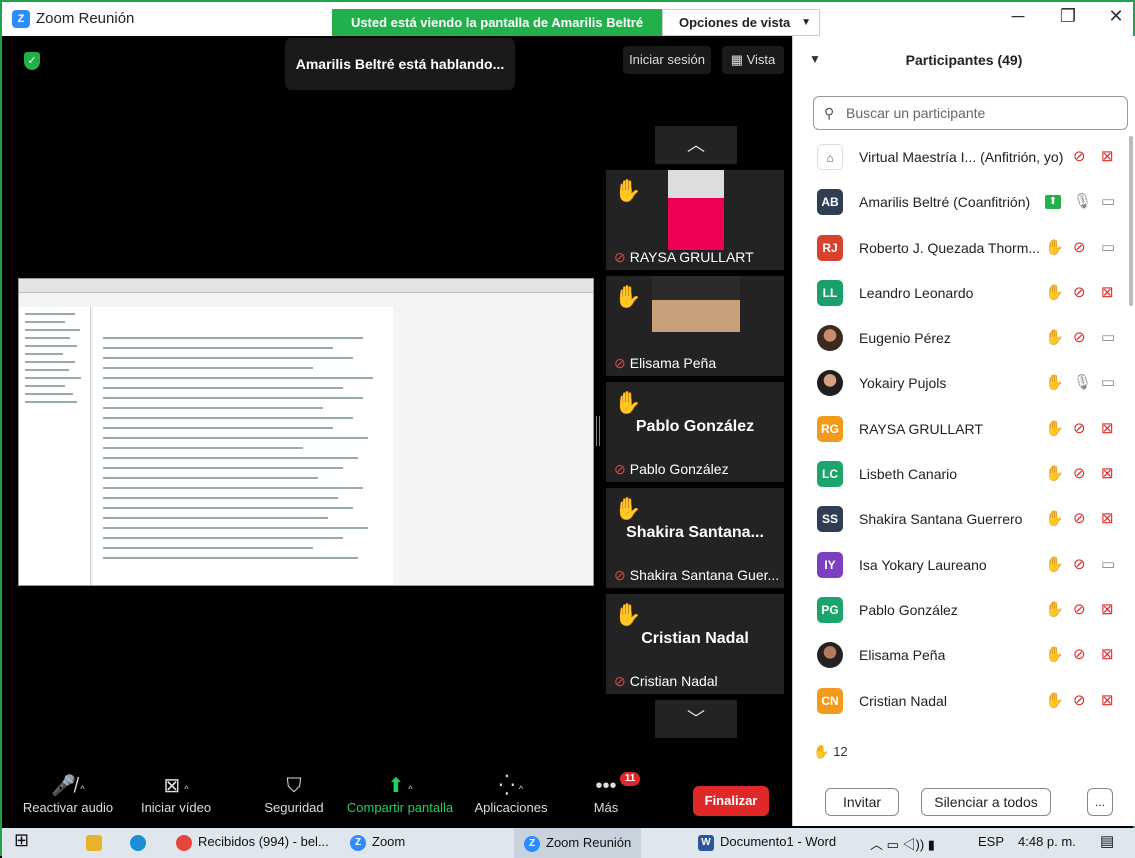 The height and width of the screenshot is (858, 1135). I want to click on scroll-down-button: ﹀, so click(696, 719).